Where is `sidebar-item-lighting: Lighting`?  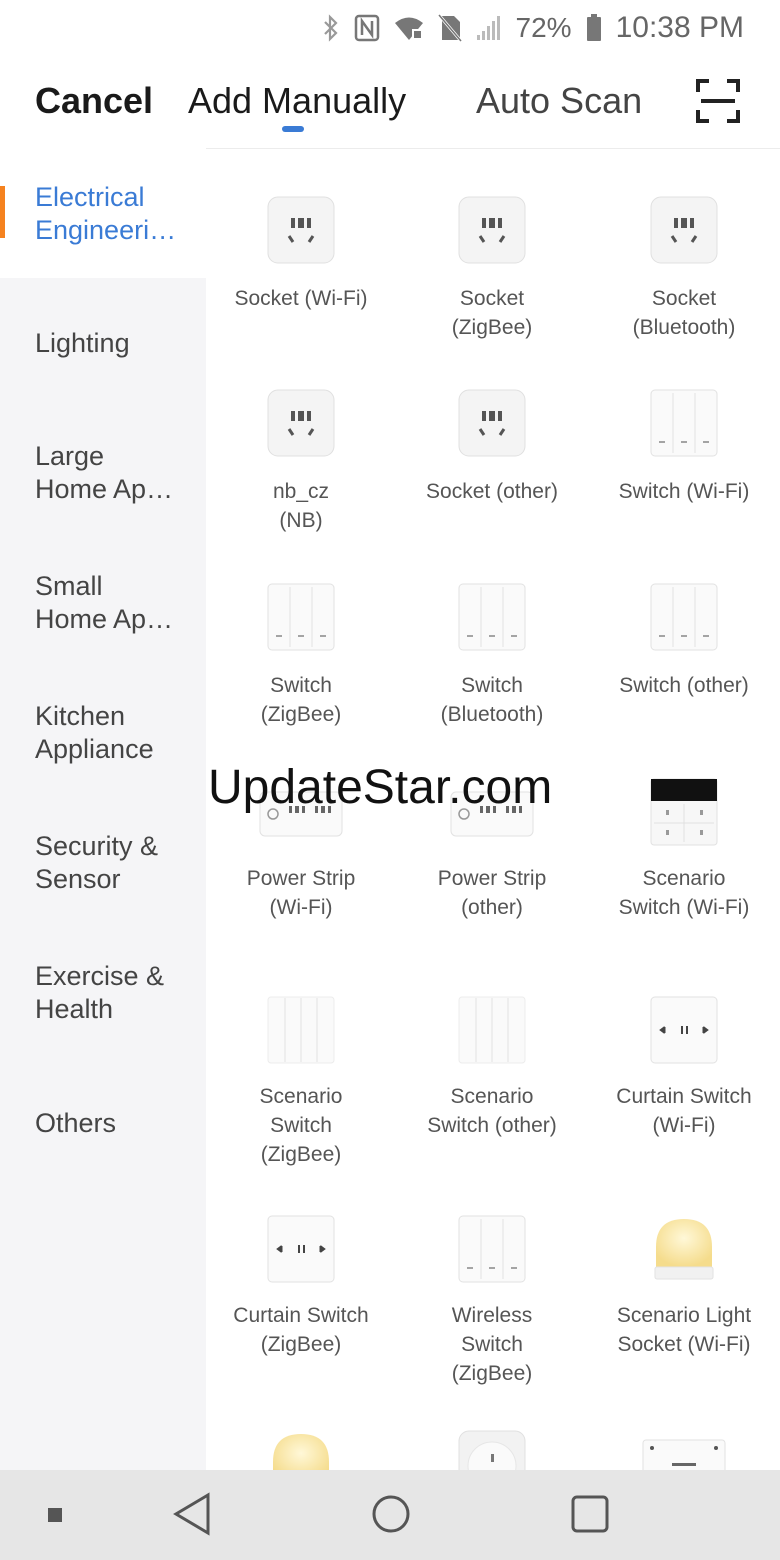
sidebar-item-lighting: Lighting is located at coordinates (103, 343).